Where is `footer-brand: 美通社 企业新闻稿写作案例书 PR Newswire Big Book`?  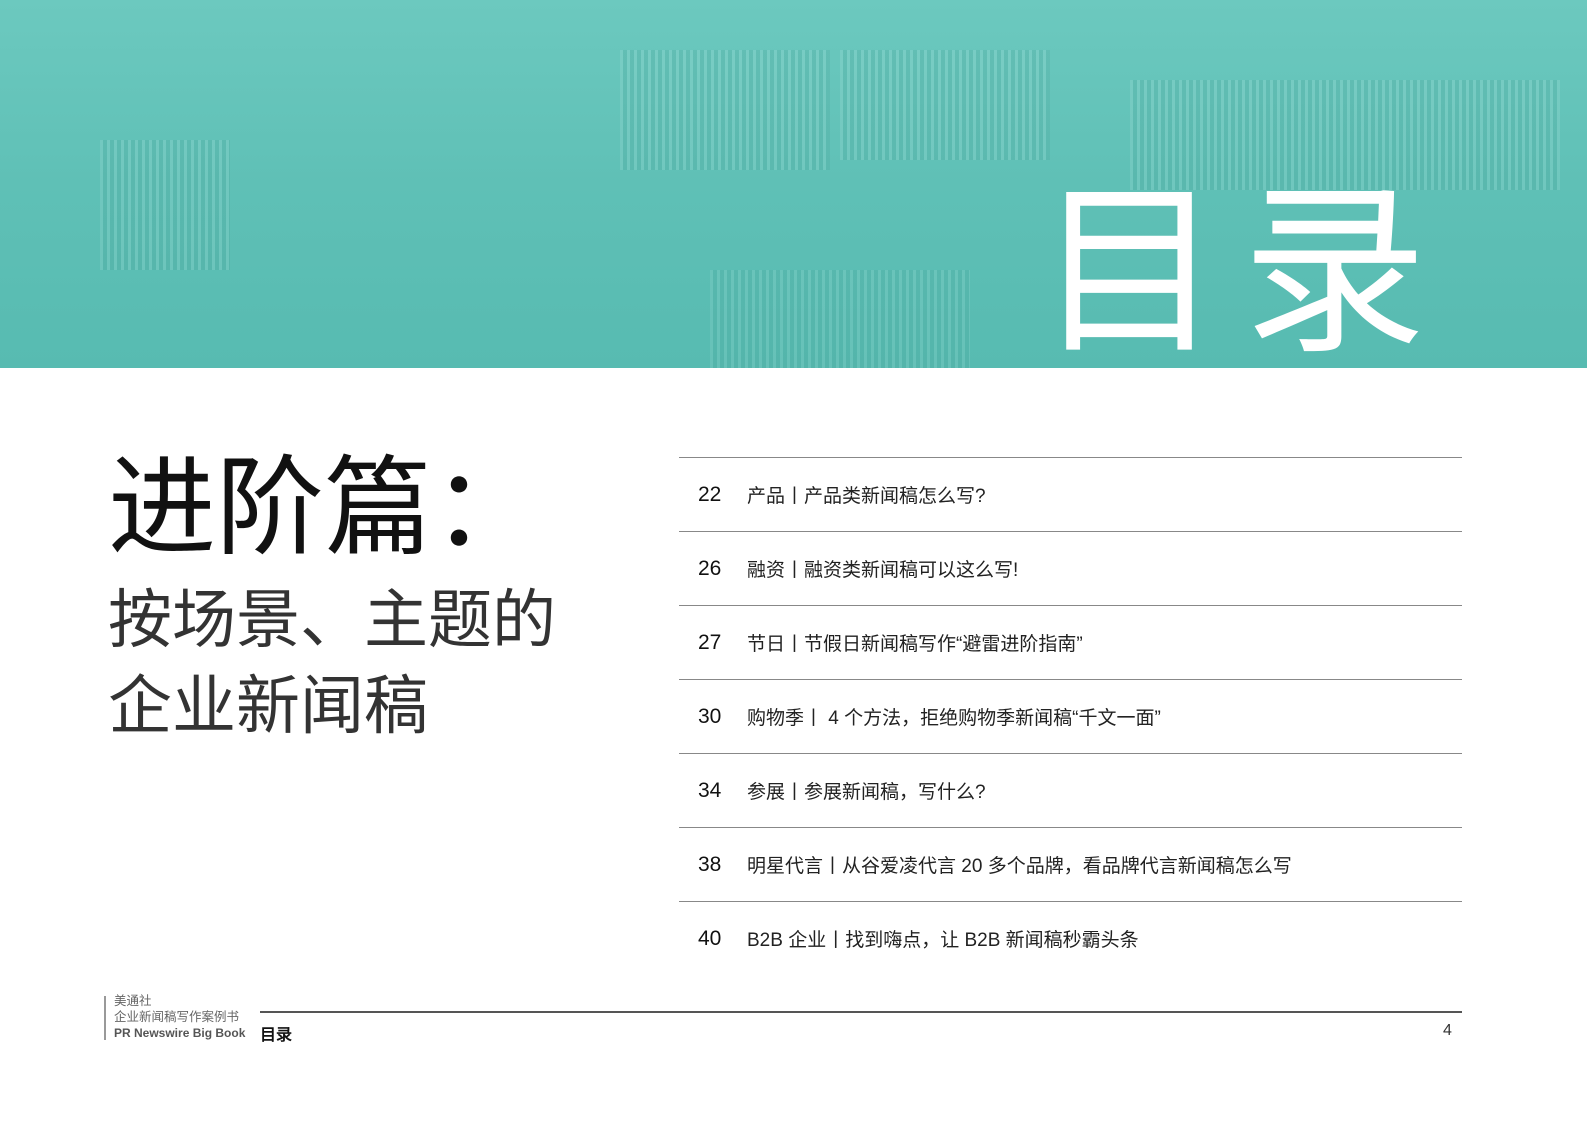 footer-brand: 美通社 企业新闻稿写作案例书 PR Newswire Big Book is located at coordinates (179, 1017).